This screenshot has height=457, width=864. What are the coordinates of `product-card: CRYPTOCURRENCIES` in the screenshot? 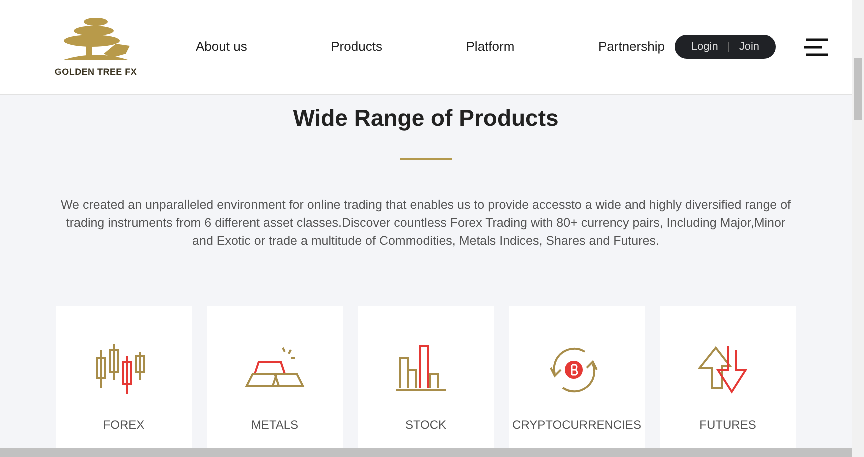 It's located at (577, 378).